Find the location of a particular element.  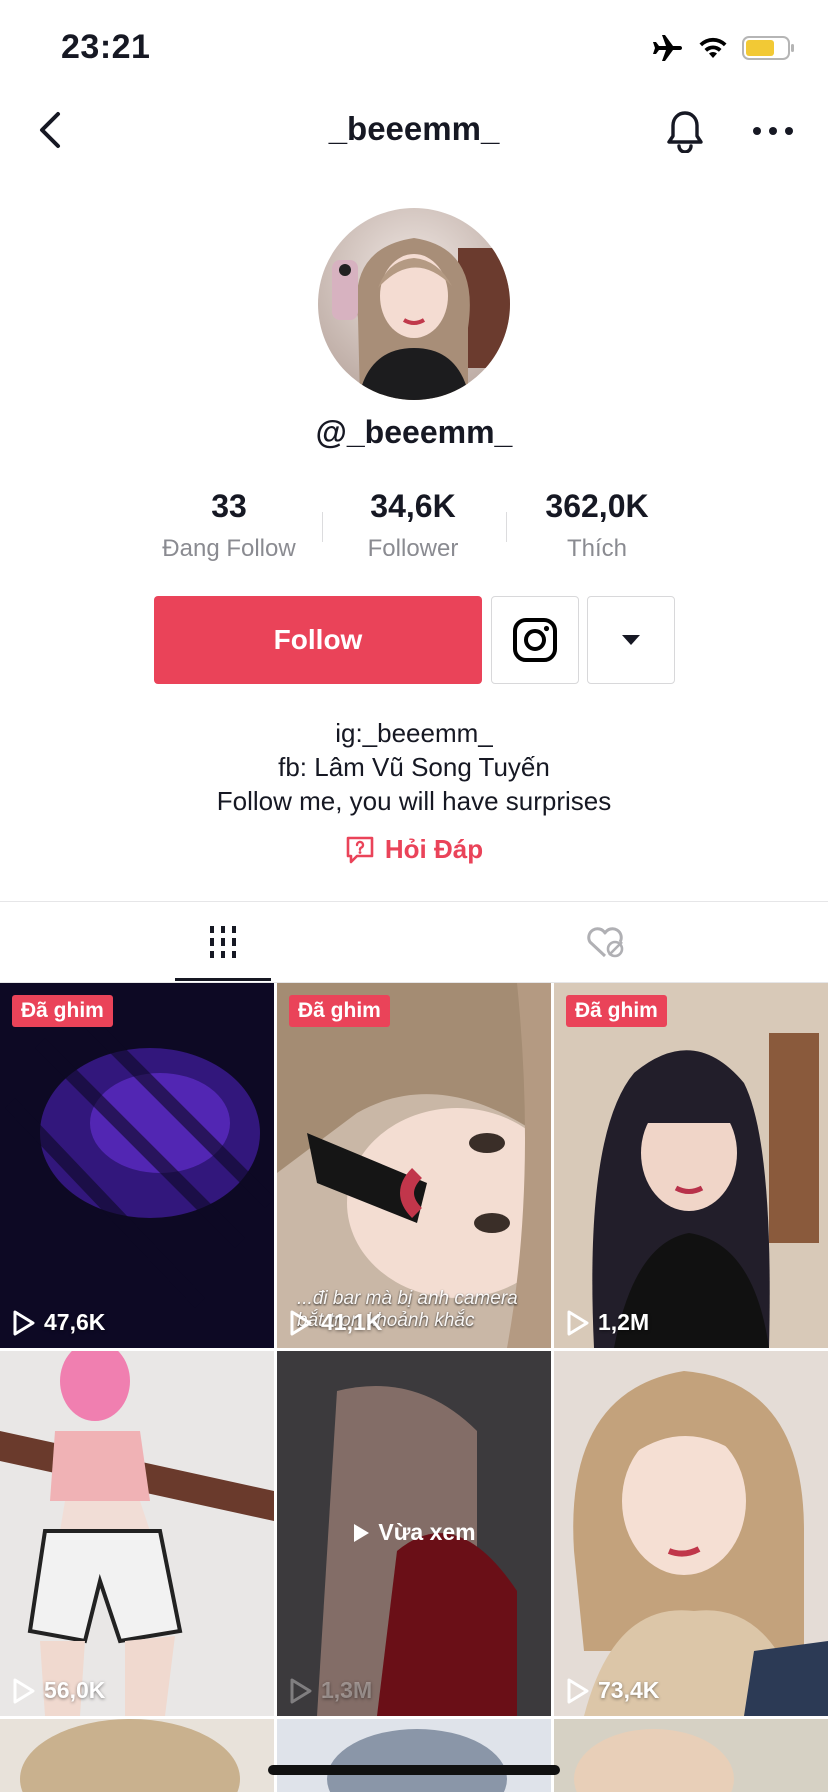

active-tab-indicator is located at coordinates (223, 979).